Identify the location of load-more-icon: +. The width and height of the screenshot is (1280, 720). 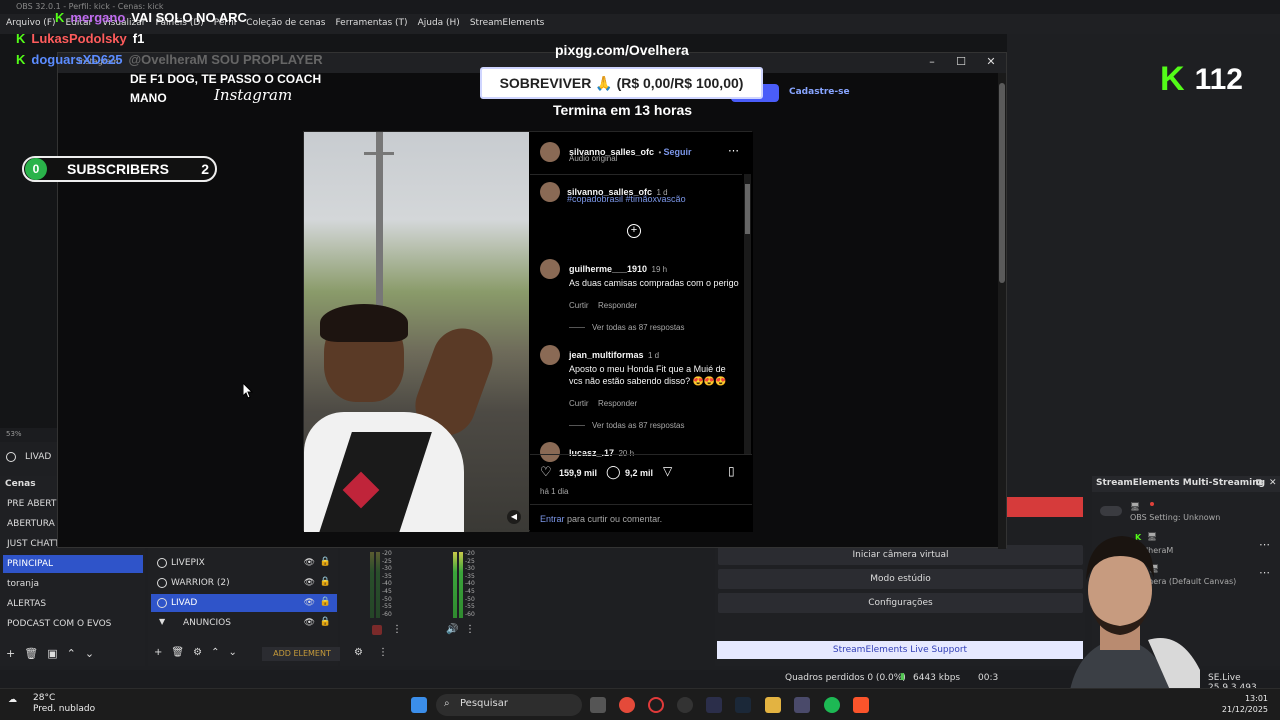
(634, 231).